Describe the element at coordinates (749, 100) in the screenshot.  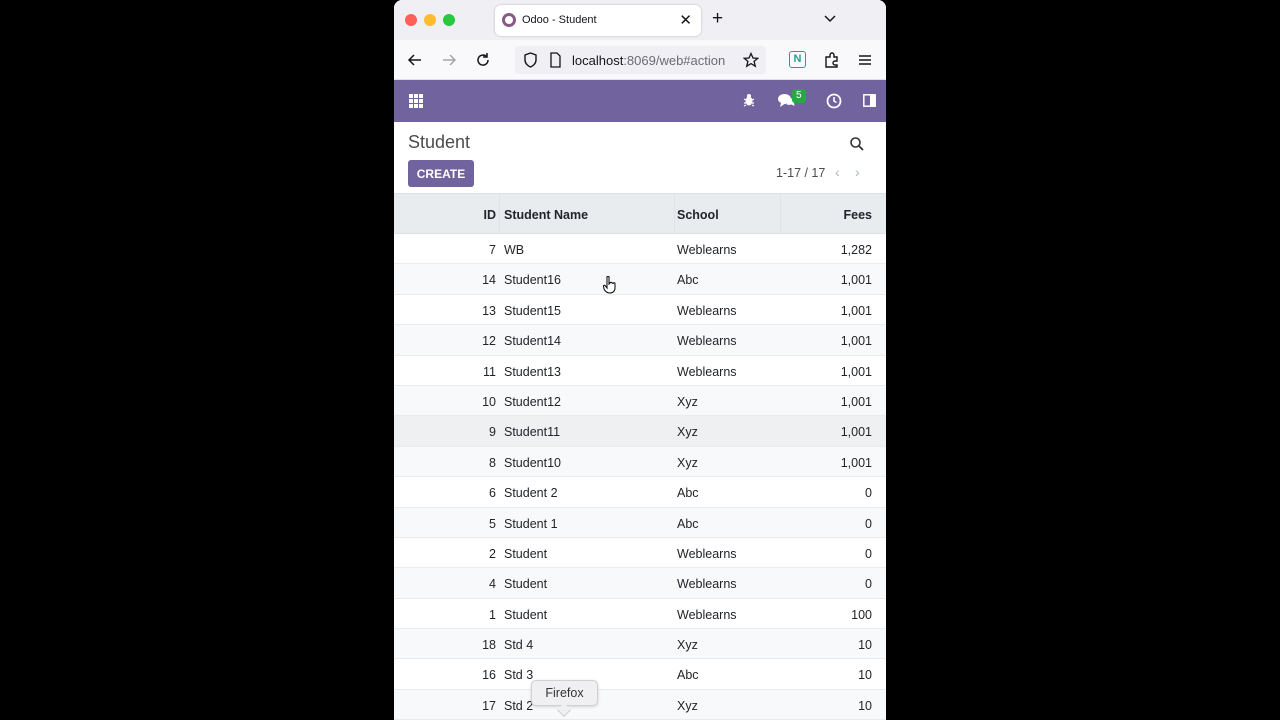
I see `debug-bug-icon` at that location.